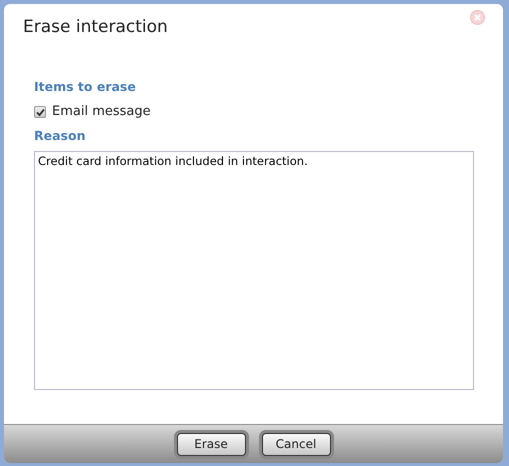  What do you see at coordinates (85, 87) in the screenshot?
I see `section-heading: Items to erase` at bounding box center [85, 87].